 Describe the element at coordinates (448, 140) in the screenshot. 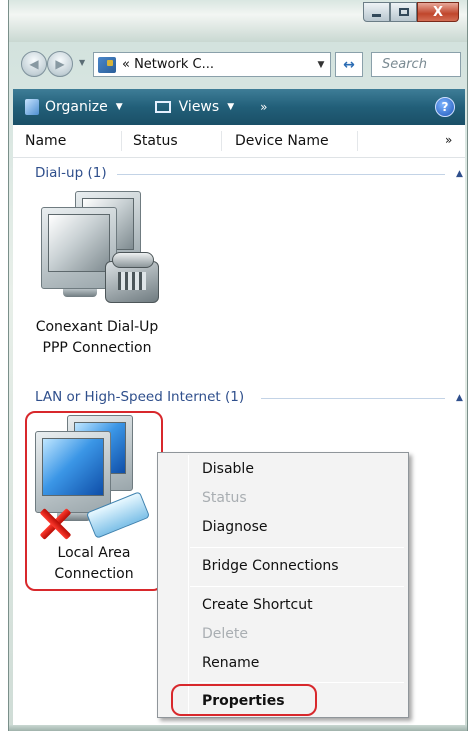

I see `column-overflow-button: »` at that location.